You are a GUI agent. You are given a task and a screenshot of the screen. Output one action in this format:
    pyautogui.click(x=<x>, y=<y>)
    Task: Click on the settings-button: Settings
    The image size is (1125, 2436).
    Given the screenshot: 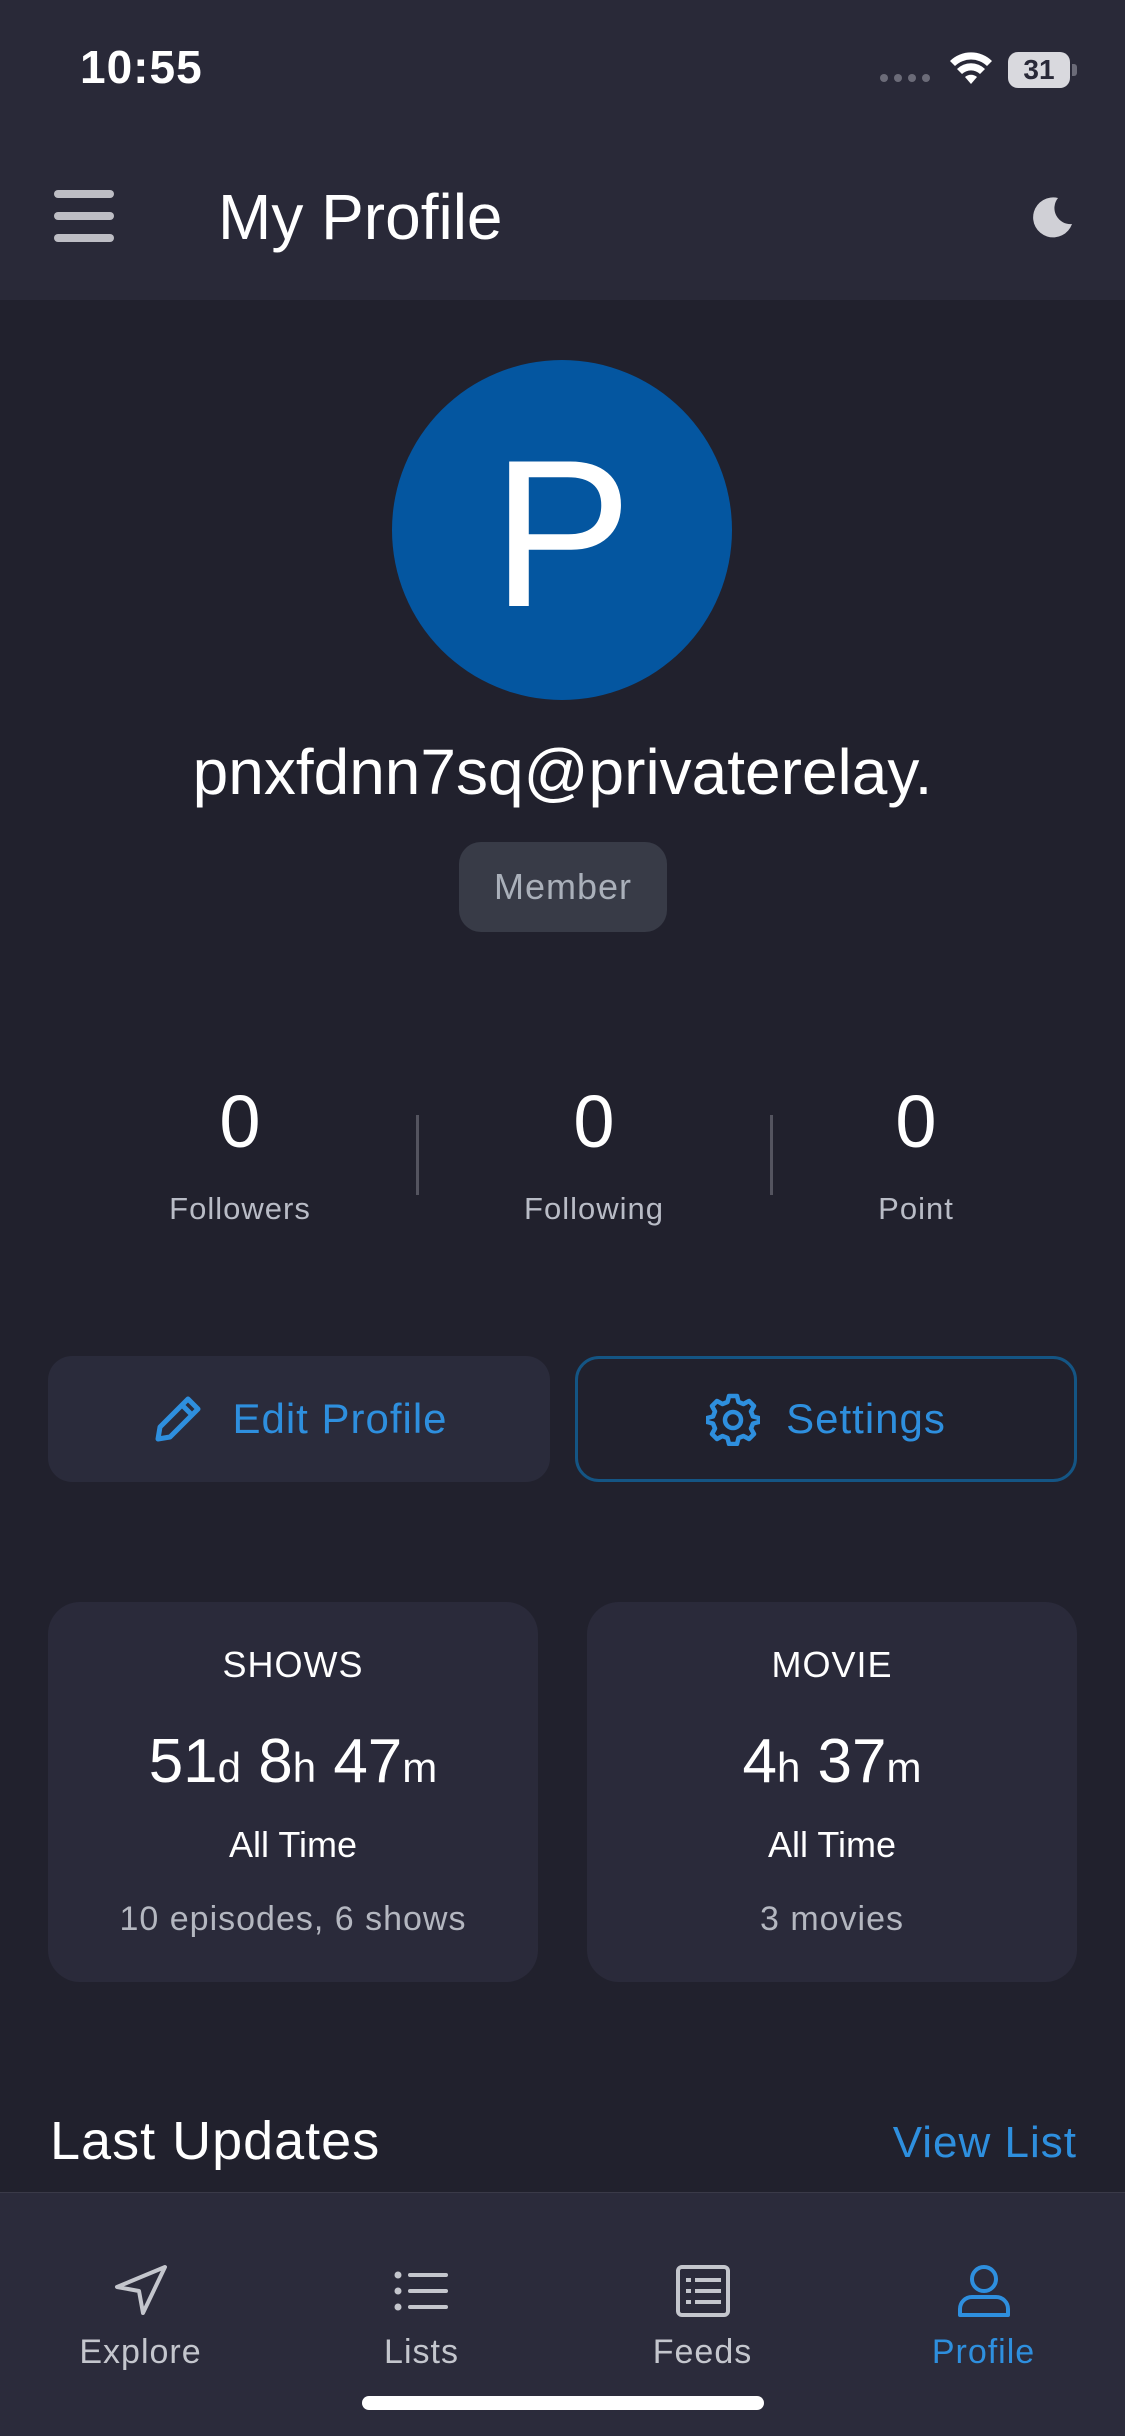 What is the action you would take?
    pyautogui.click(x=826, y=1419)
    